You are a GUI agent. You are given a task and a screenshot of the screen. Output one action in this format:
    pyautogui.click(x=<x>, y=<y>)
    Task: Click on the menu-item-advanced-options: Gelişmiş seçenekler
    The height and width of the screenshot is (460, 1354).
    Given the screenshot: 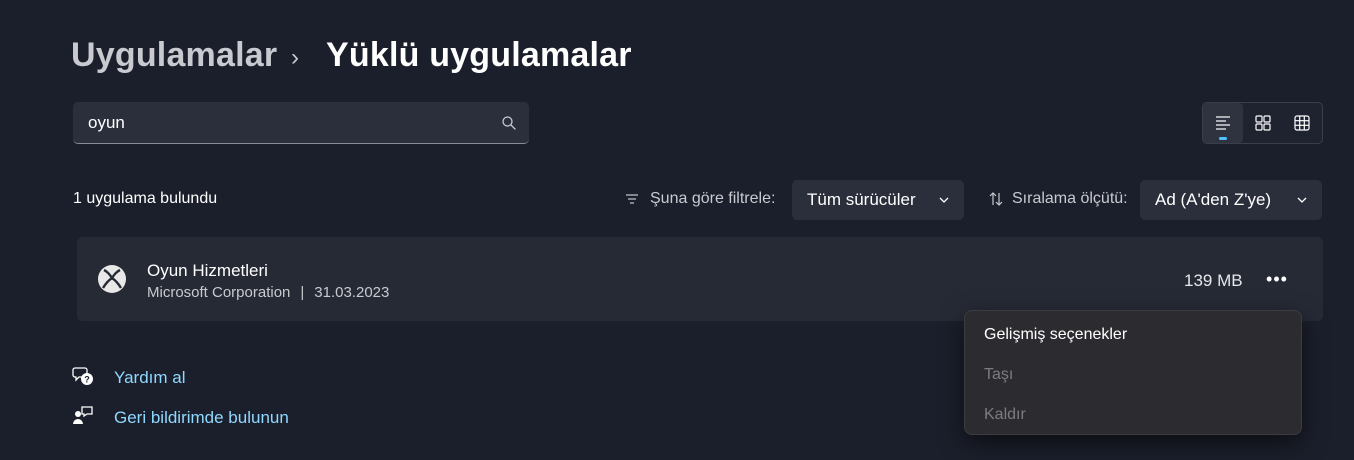 What is the action you would take?
    pyautogui.click(x=1133, y=335)
    